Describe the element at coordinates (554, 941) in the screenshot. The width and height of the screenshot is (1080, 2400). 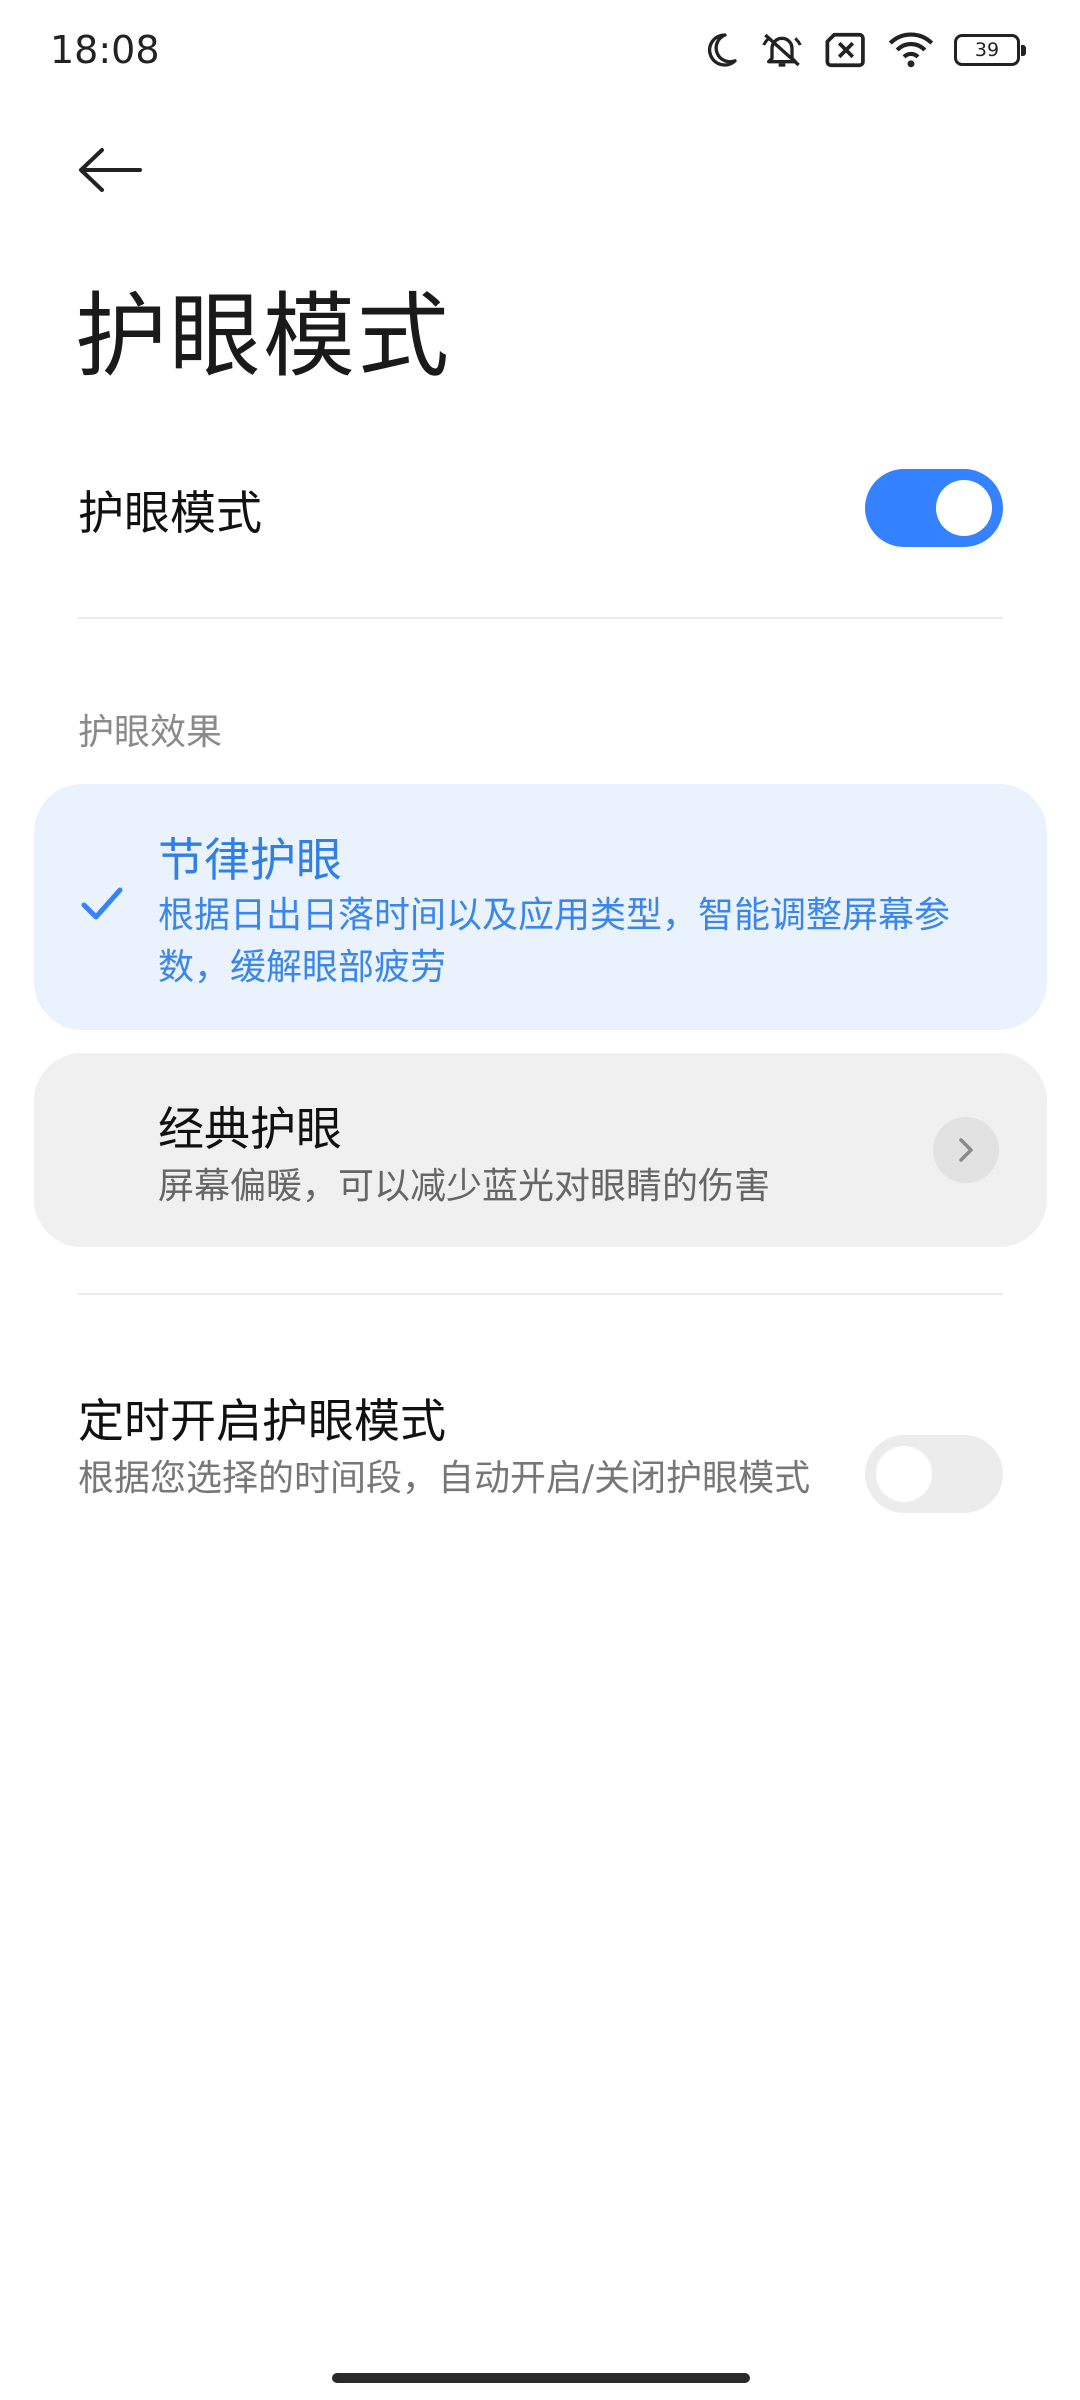
I see `option-description: 根据日出日落时间以及应用类型，智能调整屏幕参数，缓解眼部疲劳` at that location.